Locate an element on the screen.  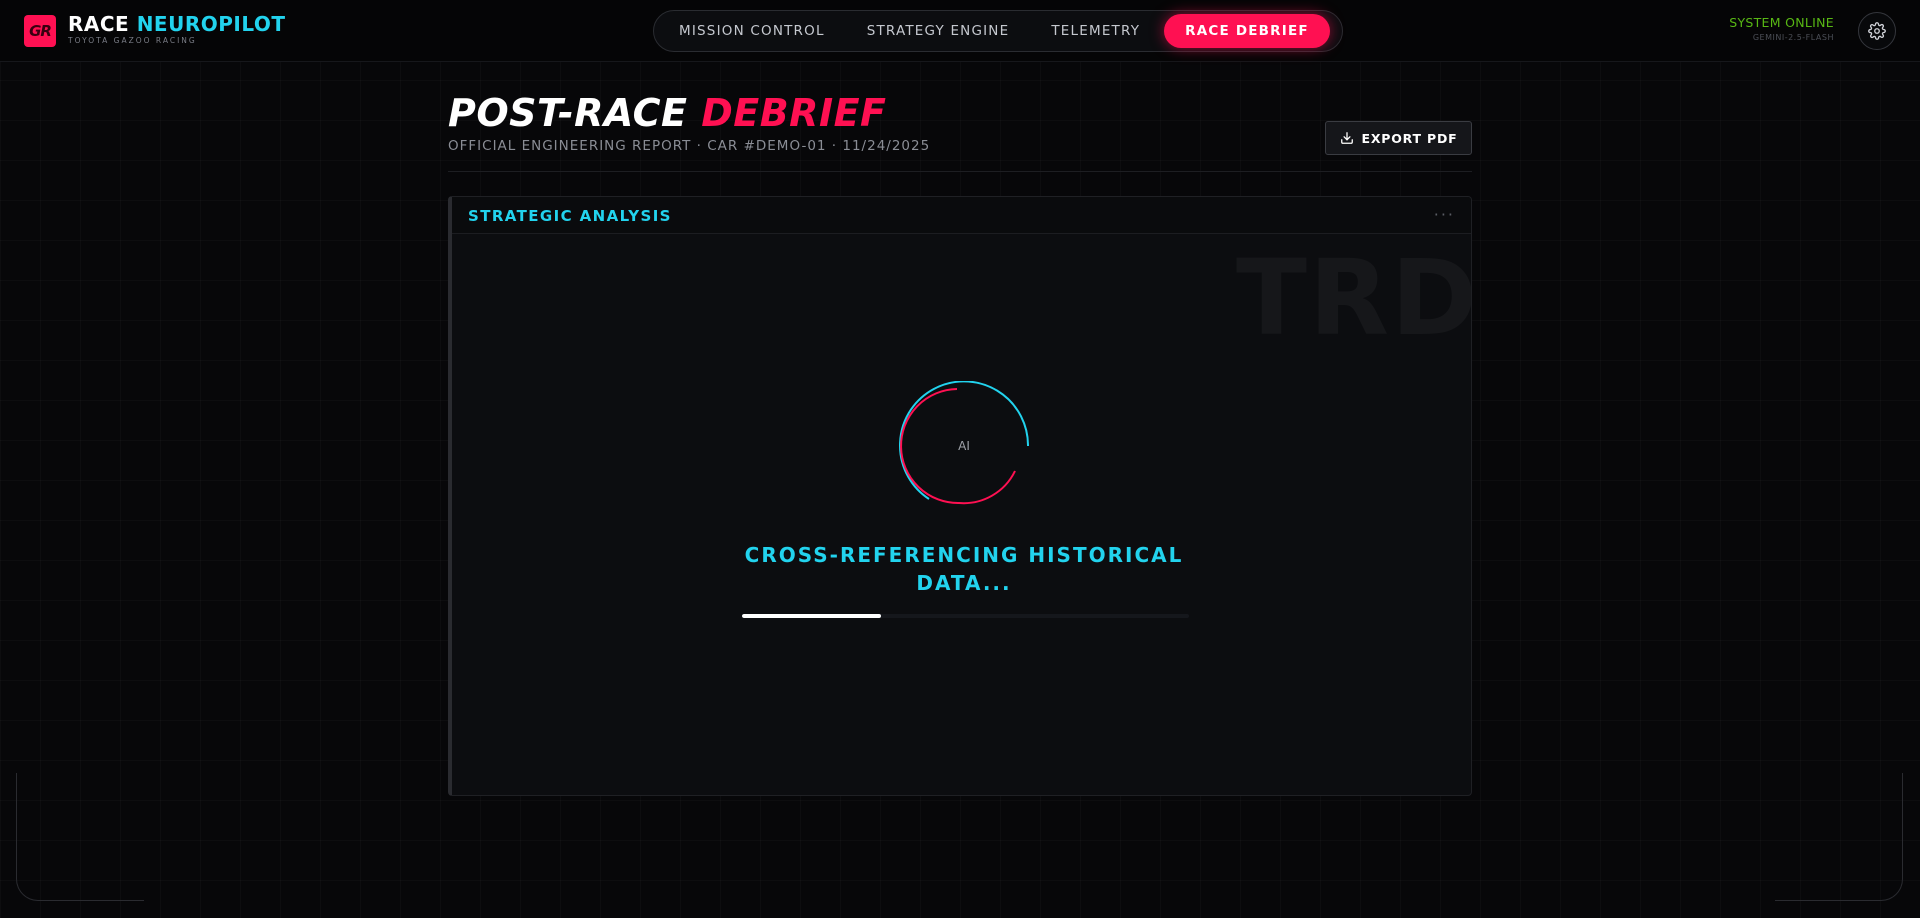
export-label: EXPORT PDF is located at coordinates (1409, 138).